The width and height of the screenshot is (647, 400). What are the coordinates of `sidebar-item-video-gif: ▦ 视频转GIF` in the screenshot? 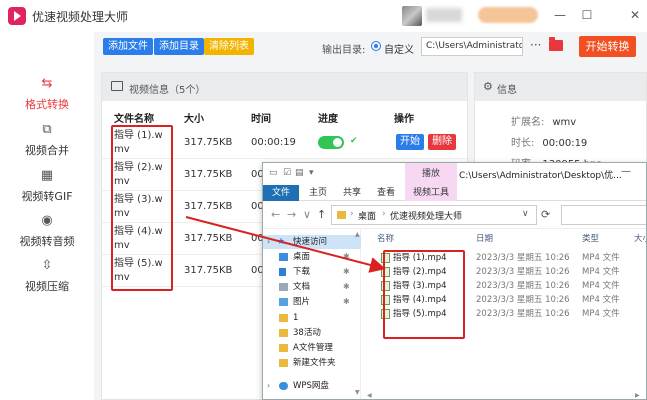 It's located at (47, 189).